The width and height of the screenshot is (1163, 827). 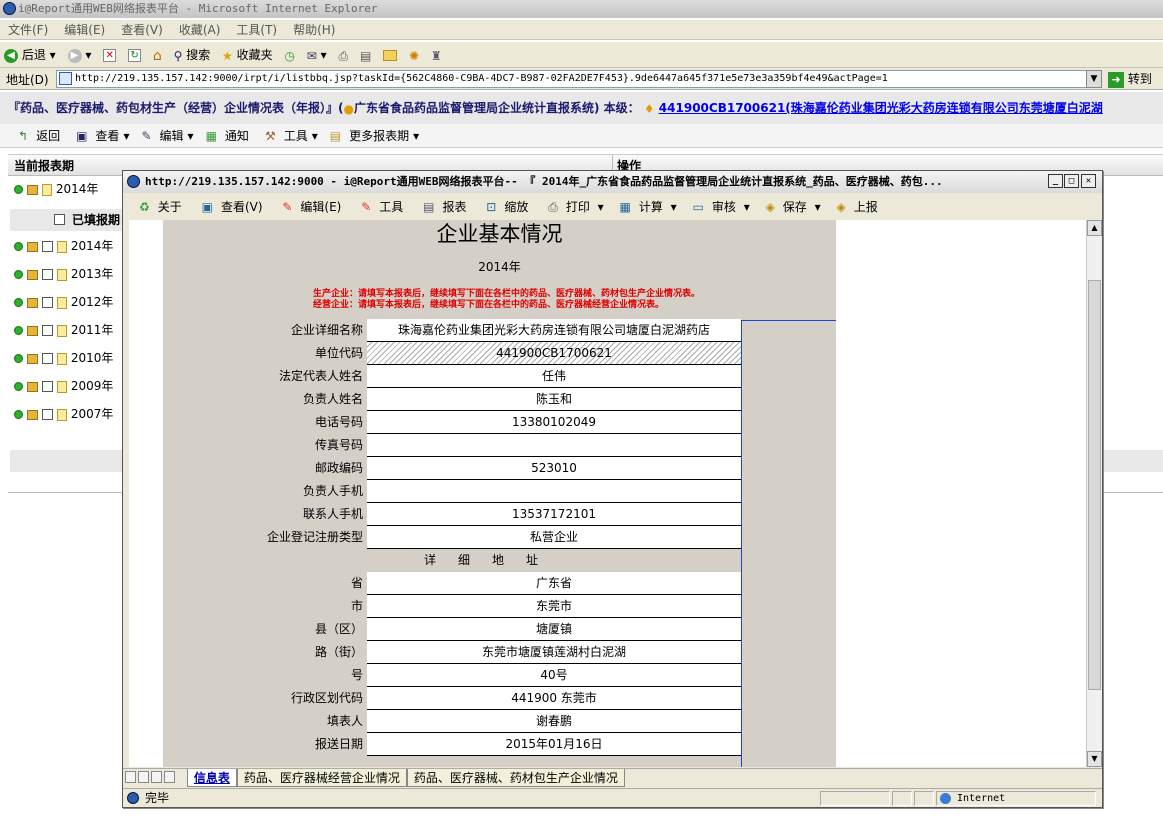 What do you see at coordinates (28, 30) in the screenshot?
I see `menu-file: 文件(F)` at bounding box center [28, 30].